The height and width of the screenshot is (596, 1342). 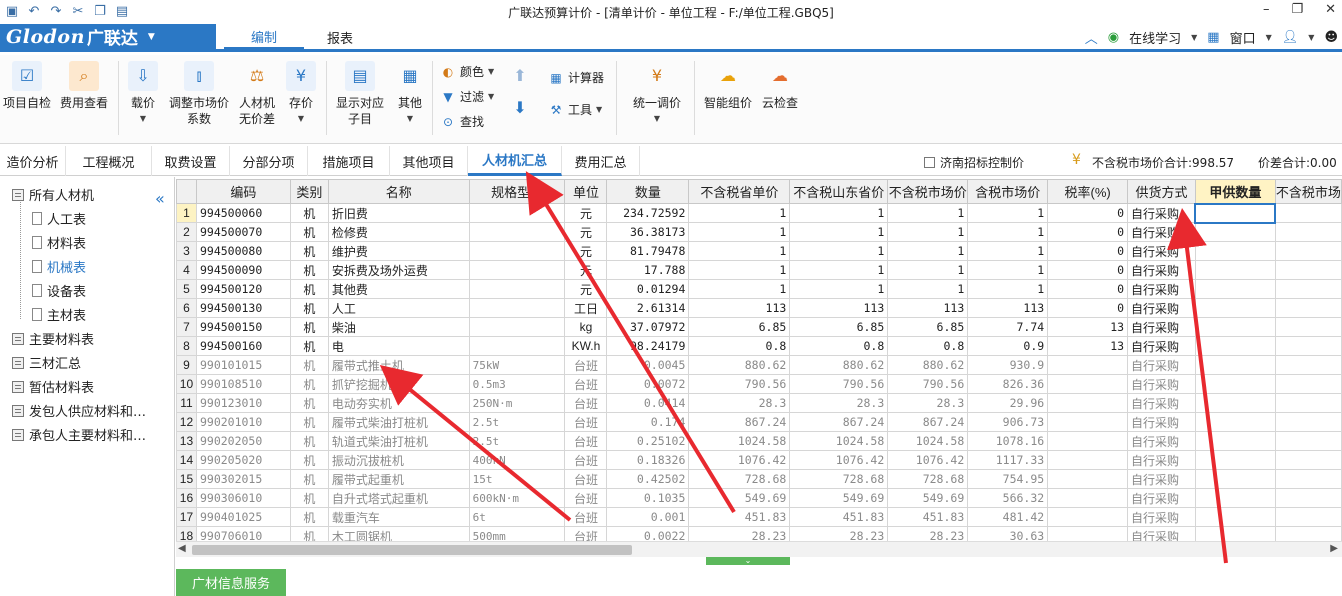 What do you see at coordinates (1008, 365) in the screenshot?
I see `table-cell: 930.9` at bounding box center [1008, 365].